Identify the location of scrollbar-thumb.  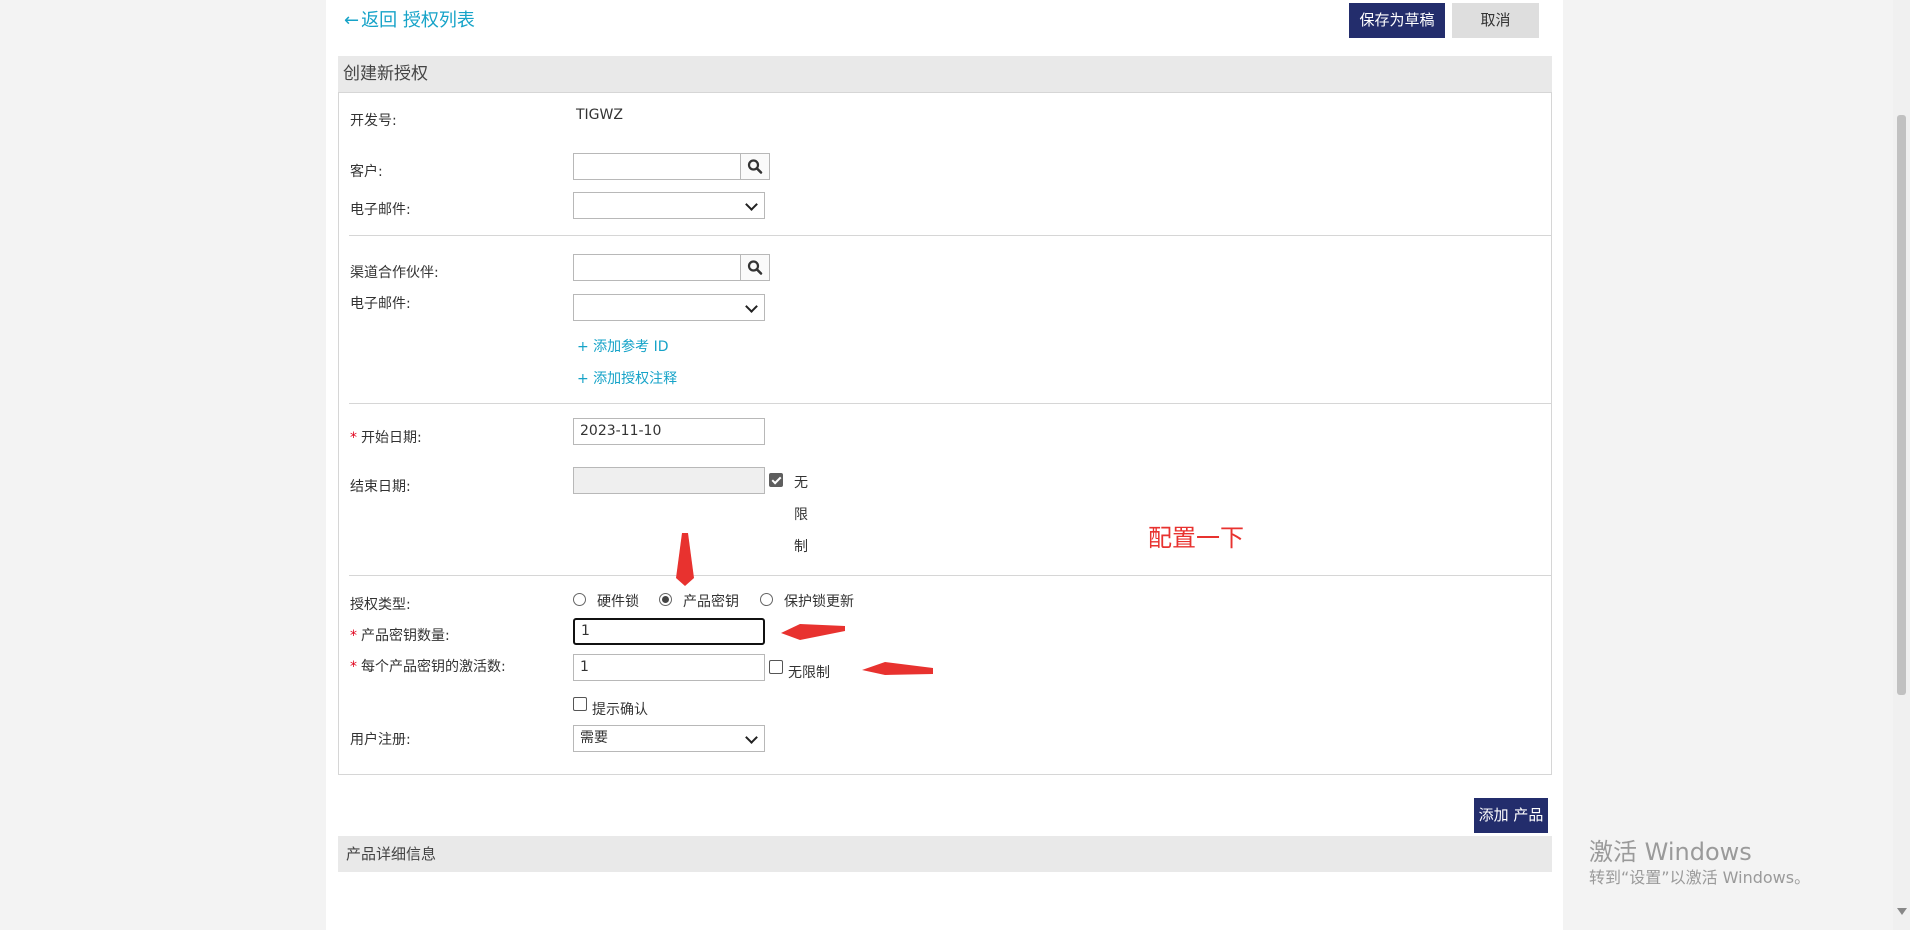
(1901, 405).